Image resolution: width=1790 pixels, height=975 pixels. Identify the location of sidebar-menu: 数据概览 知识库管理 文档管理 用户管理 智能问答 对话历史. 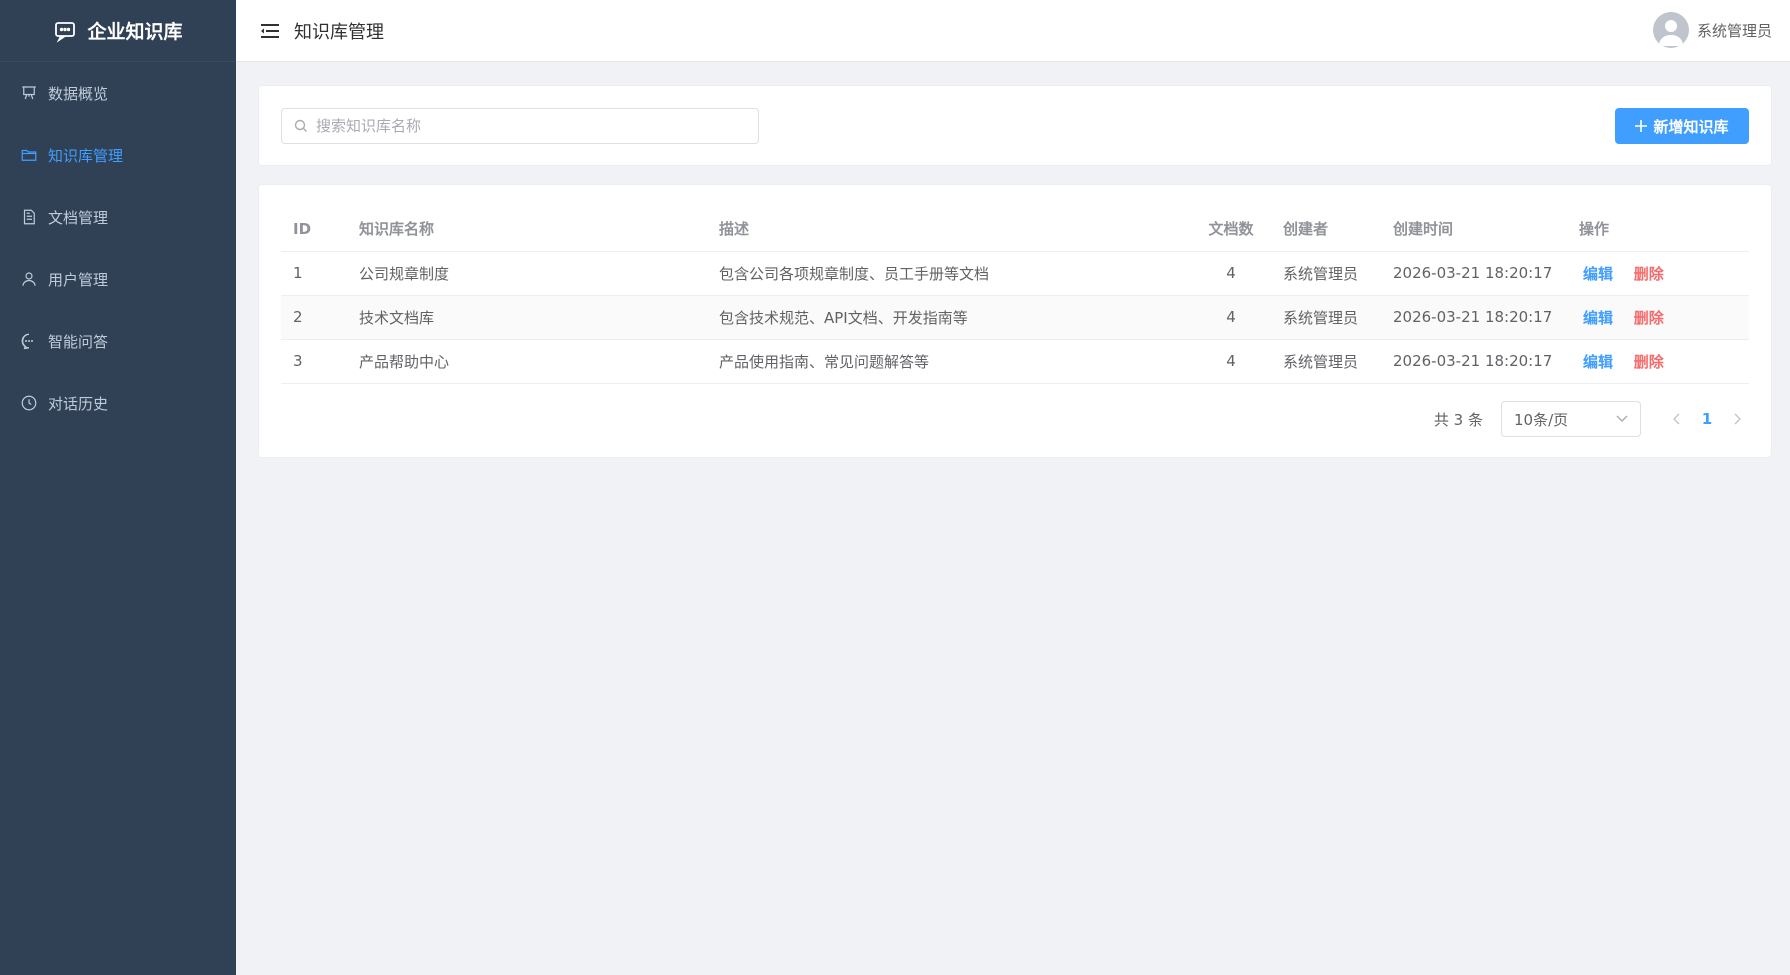
(118, 248).